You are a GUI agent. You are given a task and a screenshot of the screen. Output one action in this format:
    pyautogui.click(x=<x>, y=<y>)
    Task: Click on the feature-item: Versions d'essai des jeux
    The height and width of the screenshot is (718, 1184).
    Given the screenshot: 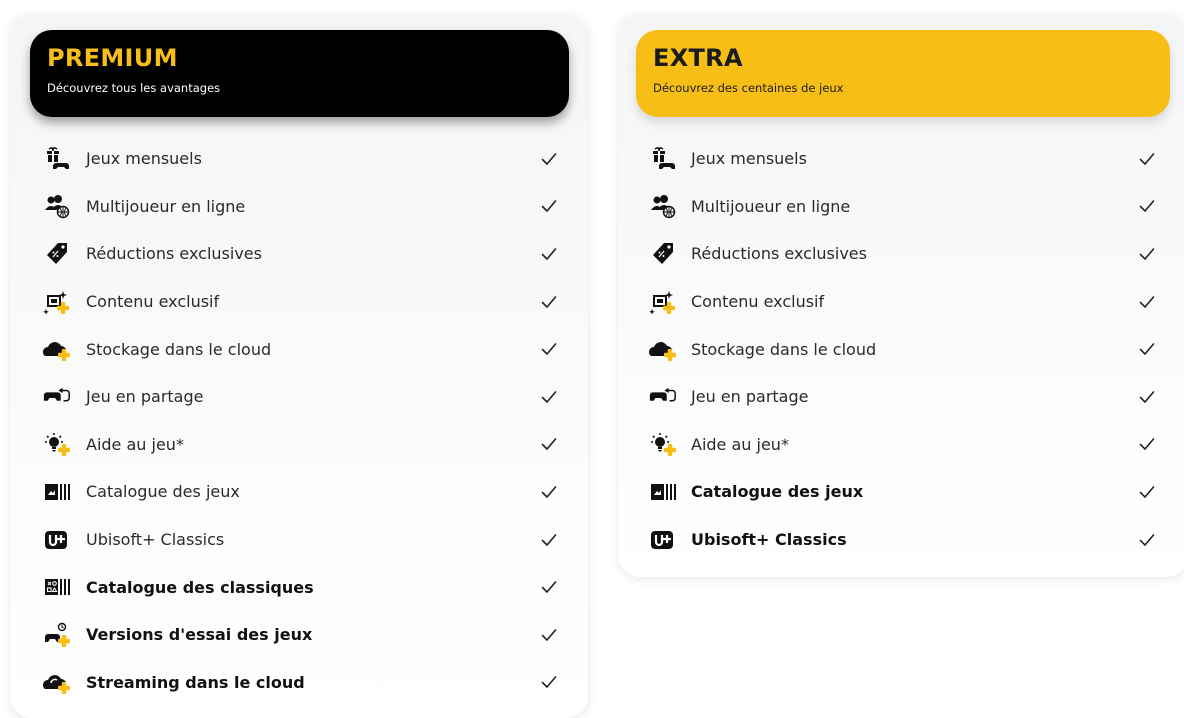 What is the action you would take?
    pyautogui.click(x=299, y=635)
    